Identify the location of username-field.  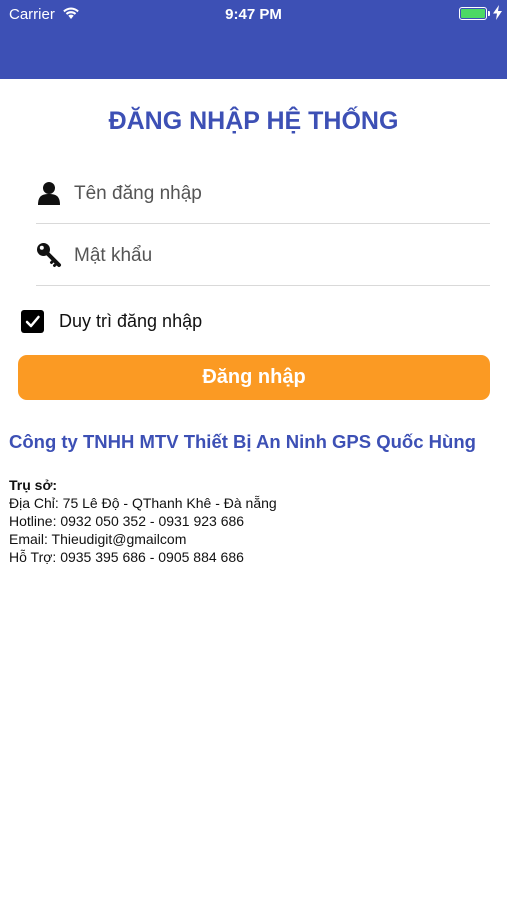
(263, 196).